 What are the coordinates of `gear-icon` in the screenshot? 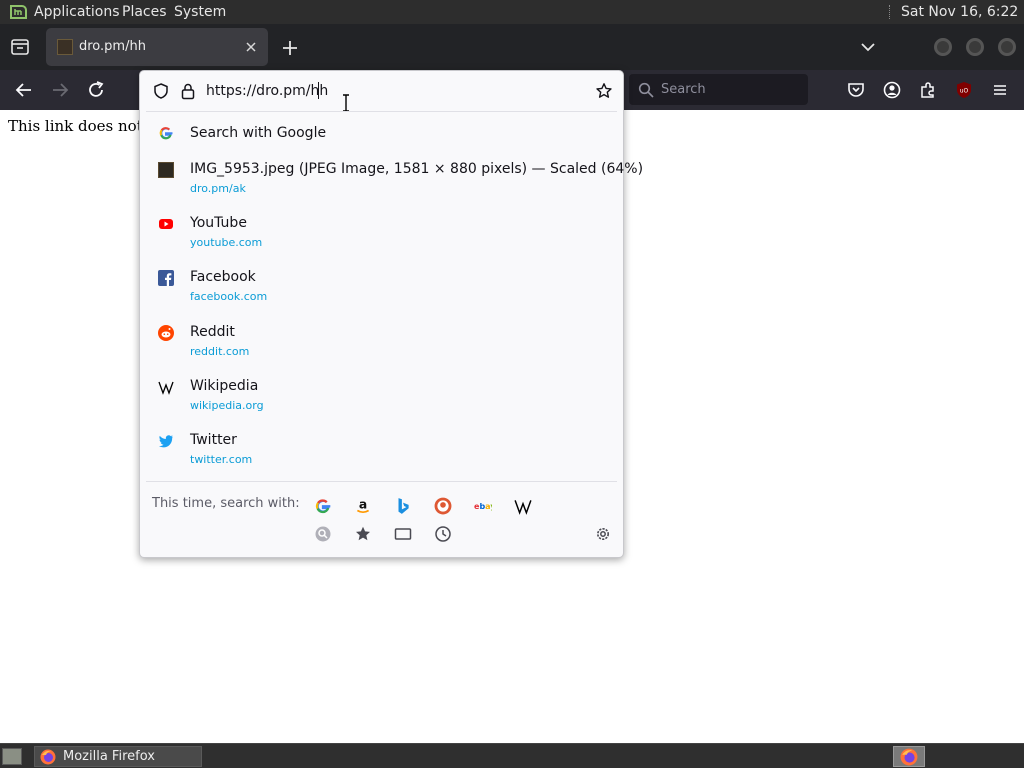 It's located at (603, 534).